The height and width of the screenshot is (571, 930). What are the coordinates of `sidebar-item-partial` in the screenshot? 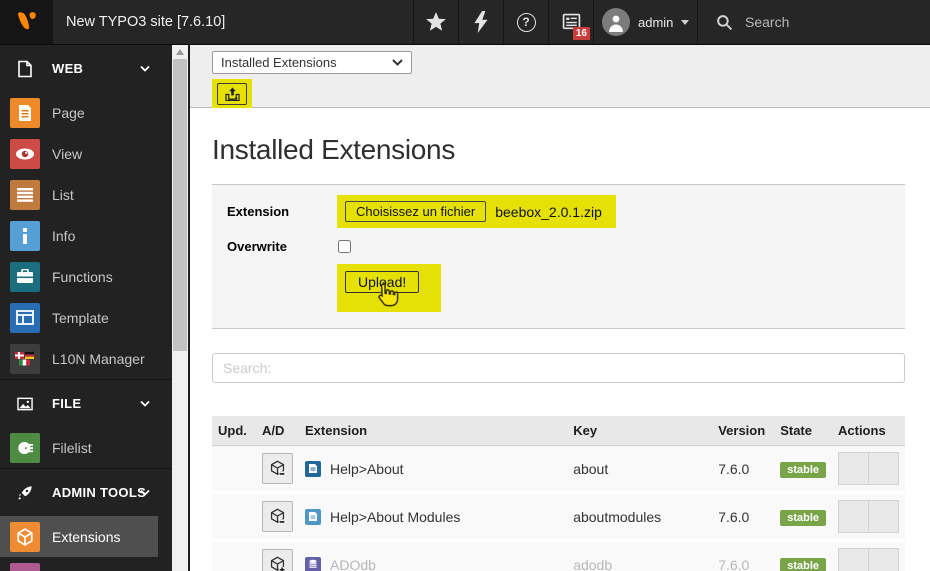 It's located at (79, 564).